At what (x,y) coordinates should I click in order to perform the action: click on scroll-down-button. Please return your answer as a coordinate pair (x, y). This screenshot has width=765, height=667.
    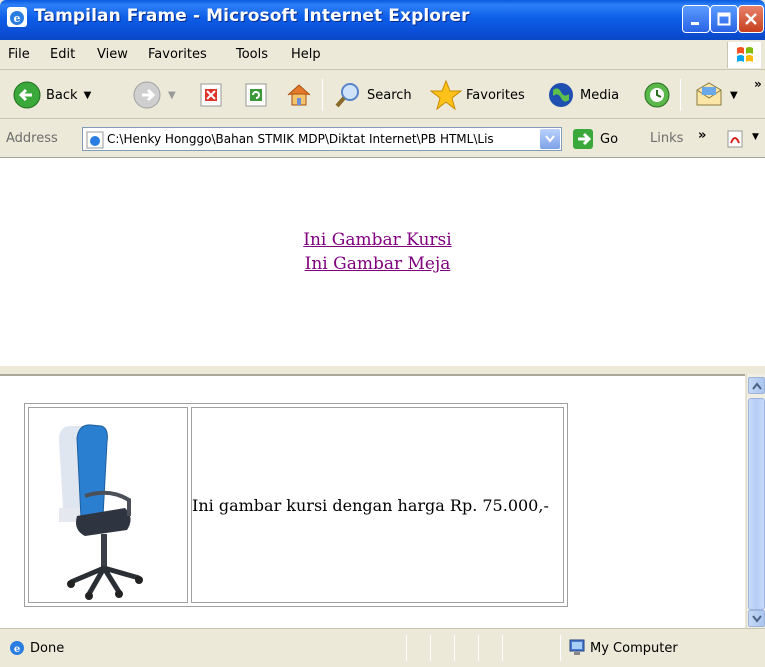
    Looking at the image, I should click on (756, 618).